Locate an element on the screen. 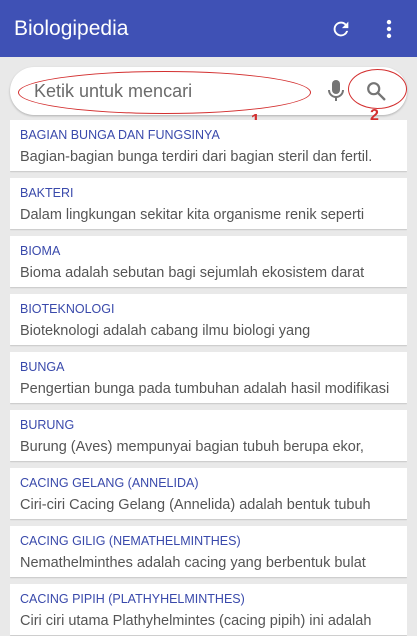 This screenshot has width=417, height=636. entry-title: CACING GILIG (NEMATHELMINTHES) is located at coordinates (130, 541).